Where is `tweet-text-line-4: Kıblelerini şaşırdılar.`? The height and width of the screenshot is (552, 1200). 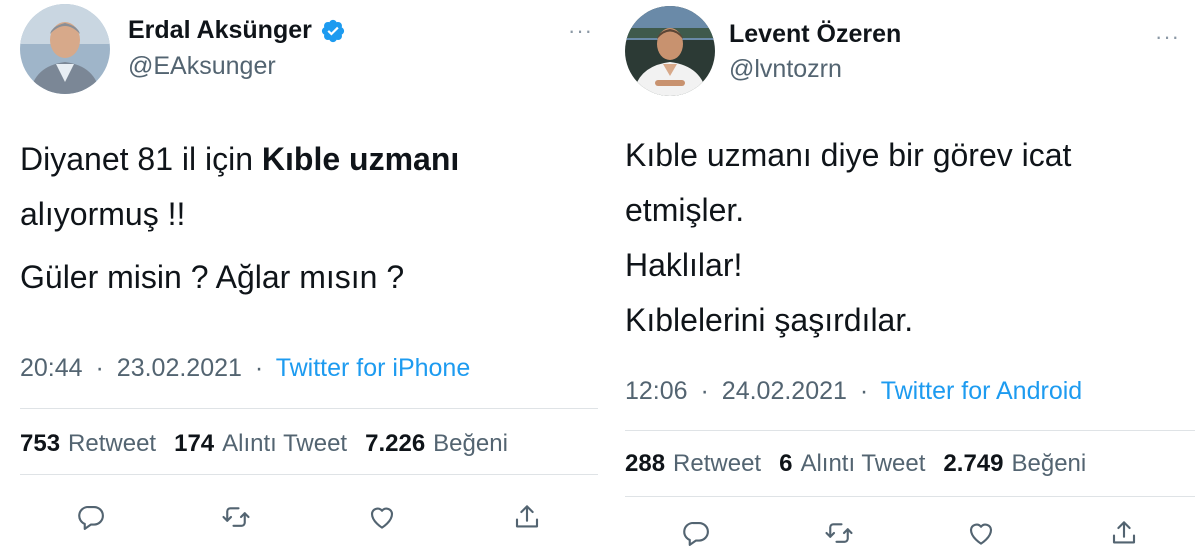 tweet-text-line-4: Kıblelerini şaşırdılar. is located at coordinates (769, 320).